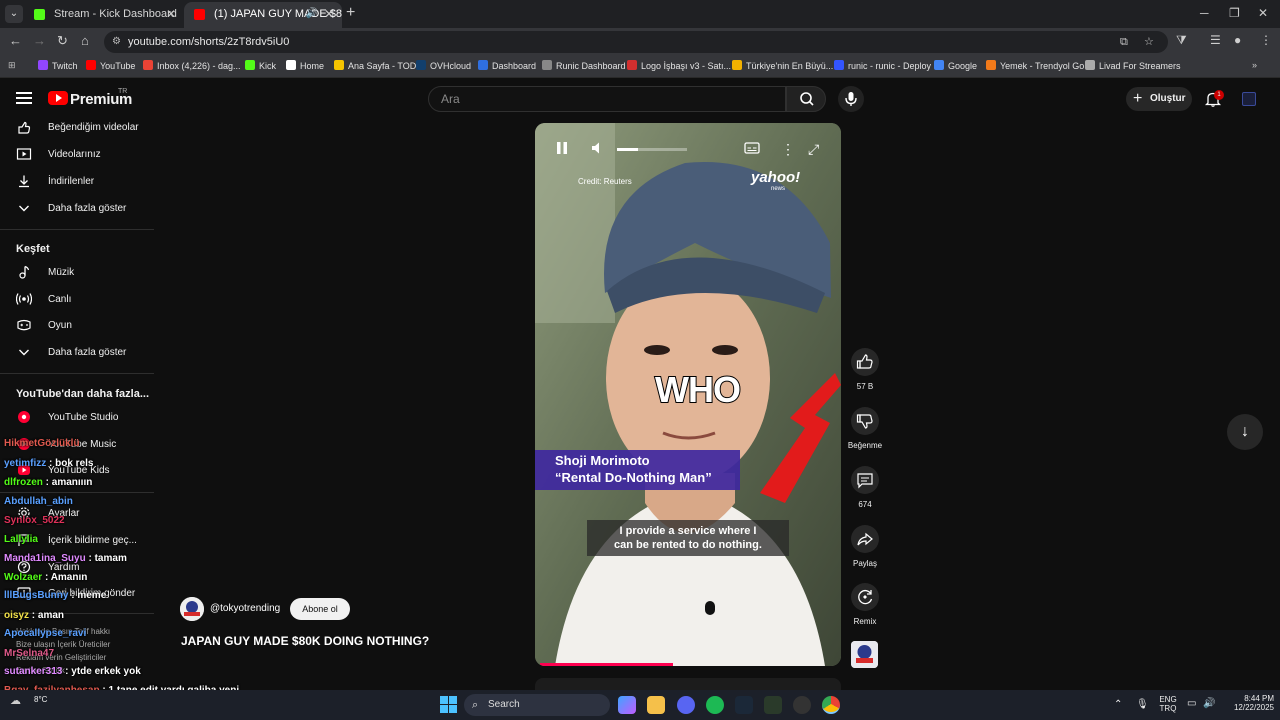 This screenshot has height=720, width=1280. What do you see at coordinates (312, 14) in the screenshot?
I see `speaker-icon: 🔊` at bounding box center [312, 14].